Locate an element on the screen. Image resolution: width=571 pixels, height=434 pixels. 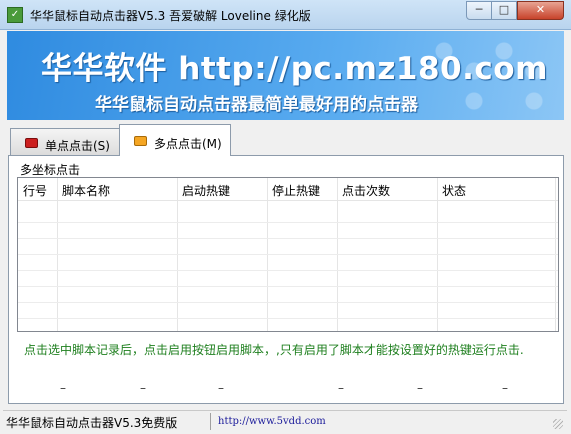
title-bar: ✓ 华华鼠标自动点击器V5.3 吾爱破解 Loveline 绿化版 ─ □ ✕ is located at coordinates (285, 15).